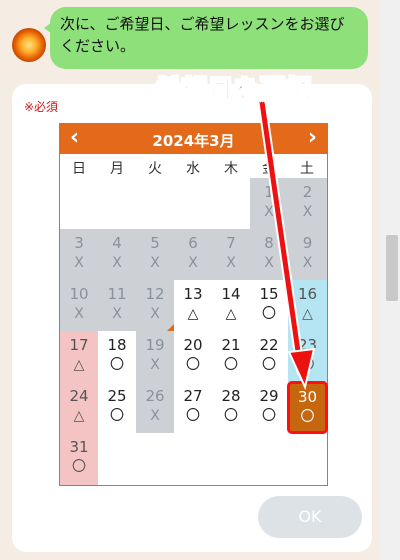  I want to click on day-number: 24, so click(79, 396).